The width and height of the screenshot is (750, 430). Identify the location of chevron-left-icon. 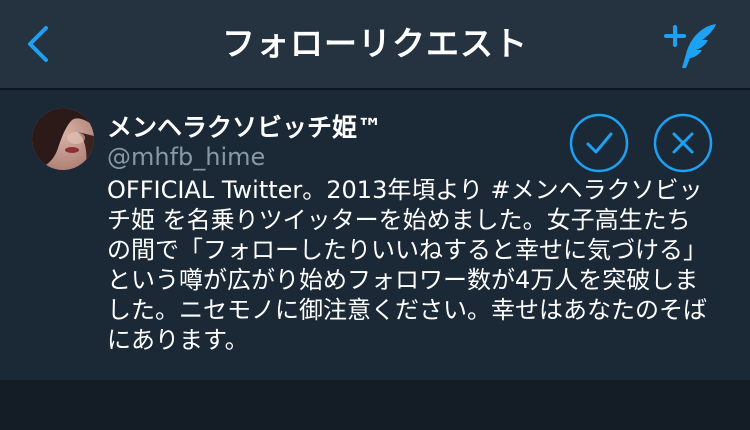
(38, 44).